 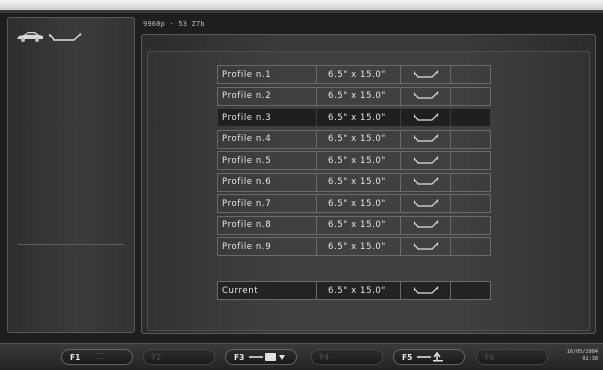 What do you see at coordinates (490, 357) in the screenshot?
I see `f6-label: F6` at bounding box center [490, 357].